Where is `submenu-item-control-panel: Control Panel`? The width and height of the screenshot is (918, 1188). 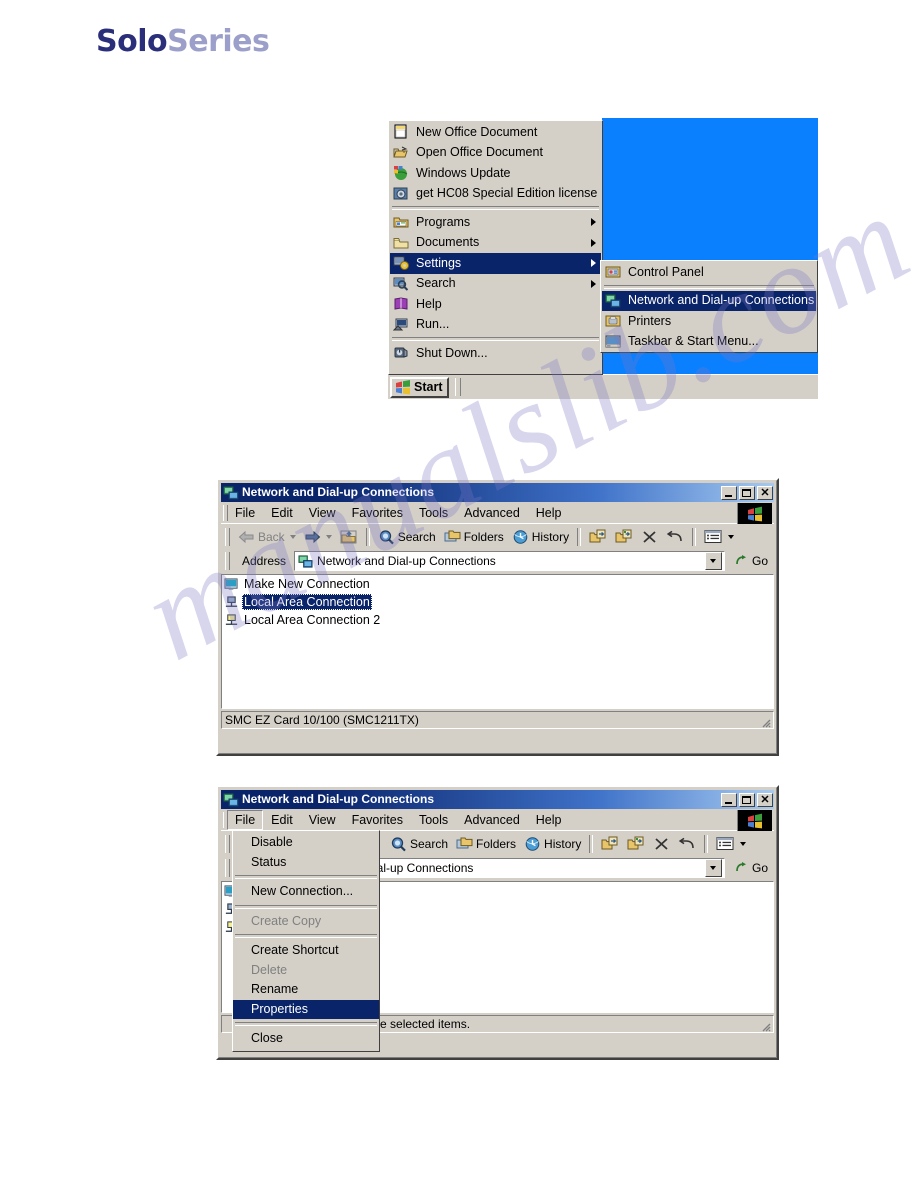 submenu-item-control-panel: Control Panel is located at coordinates (709, 272).